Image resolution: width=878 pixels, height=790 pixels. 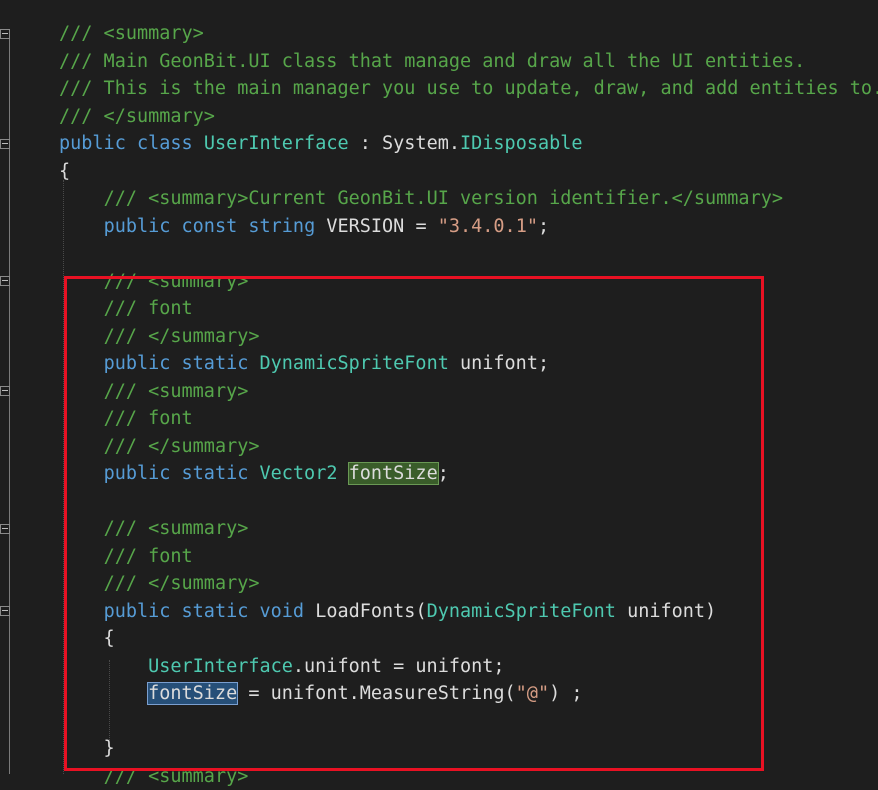 I want to click on code-line: public static DynamicSpriteFont unifont;, so click(x=304, y=363).